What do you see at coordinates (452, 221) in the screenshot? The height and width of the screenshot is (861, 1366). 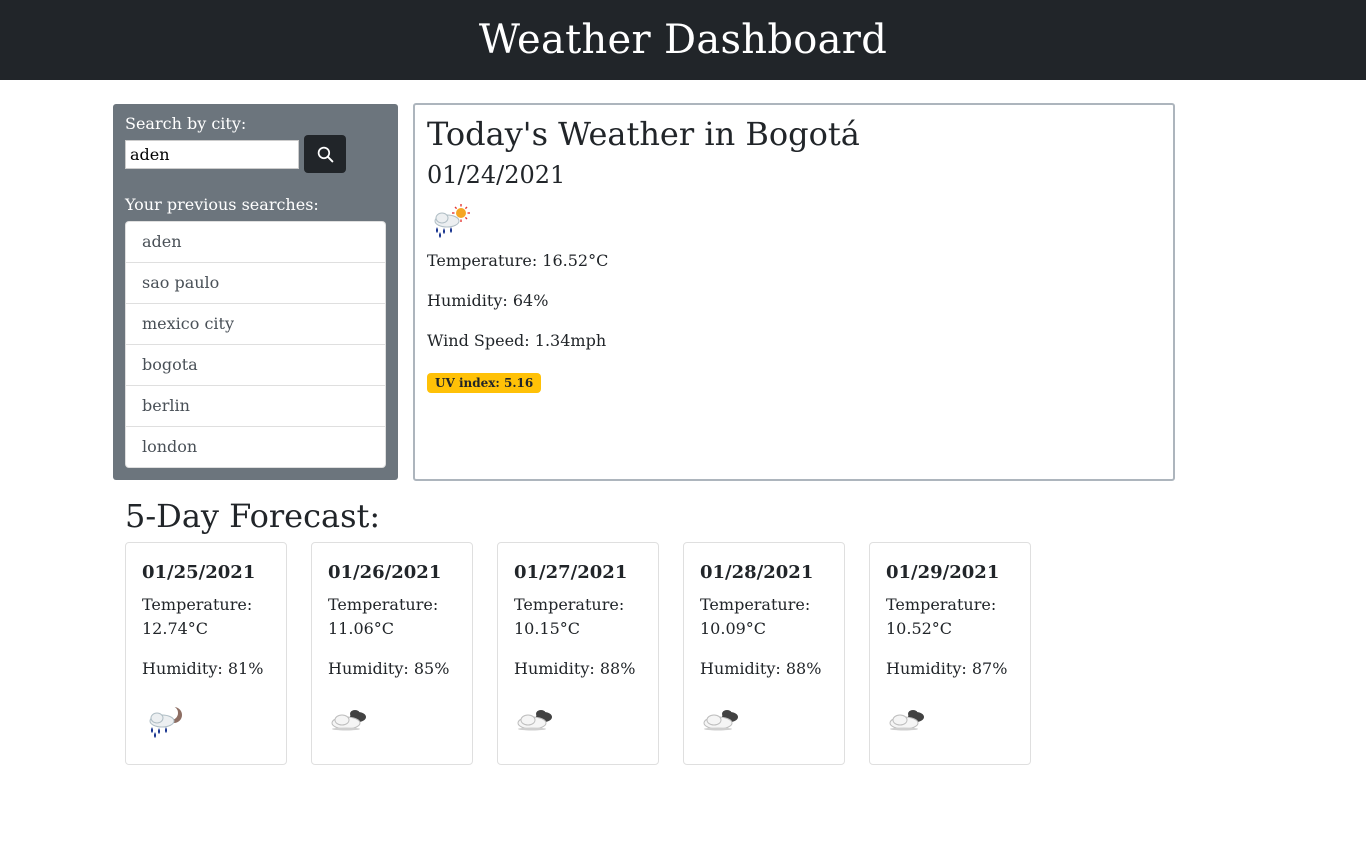 I see `rain-sun-icon` at bounding box center [452, 221].